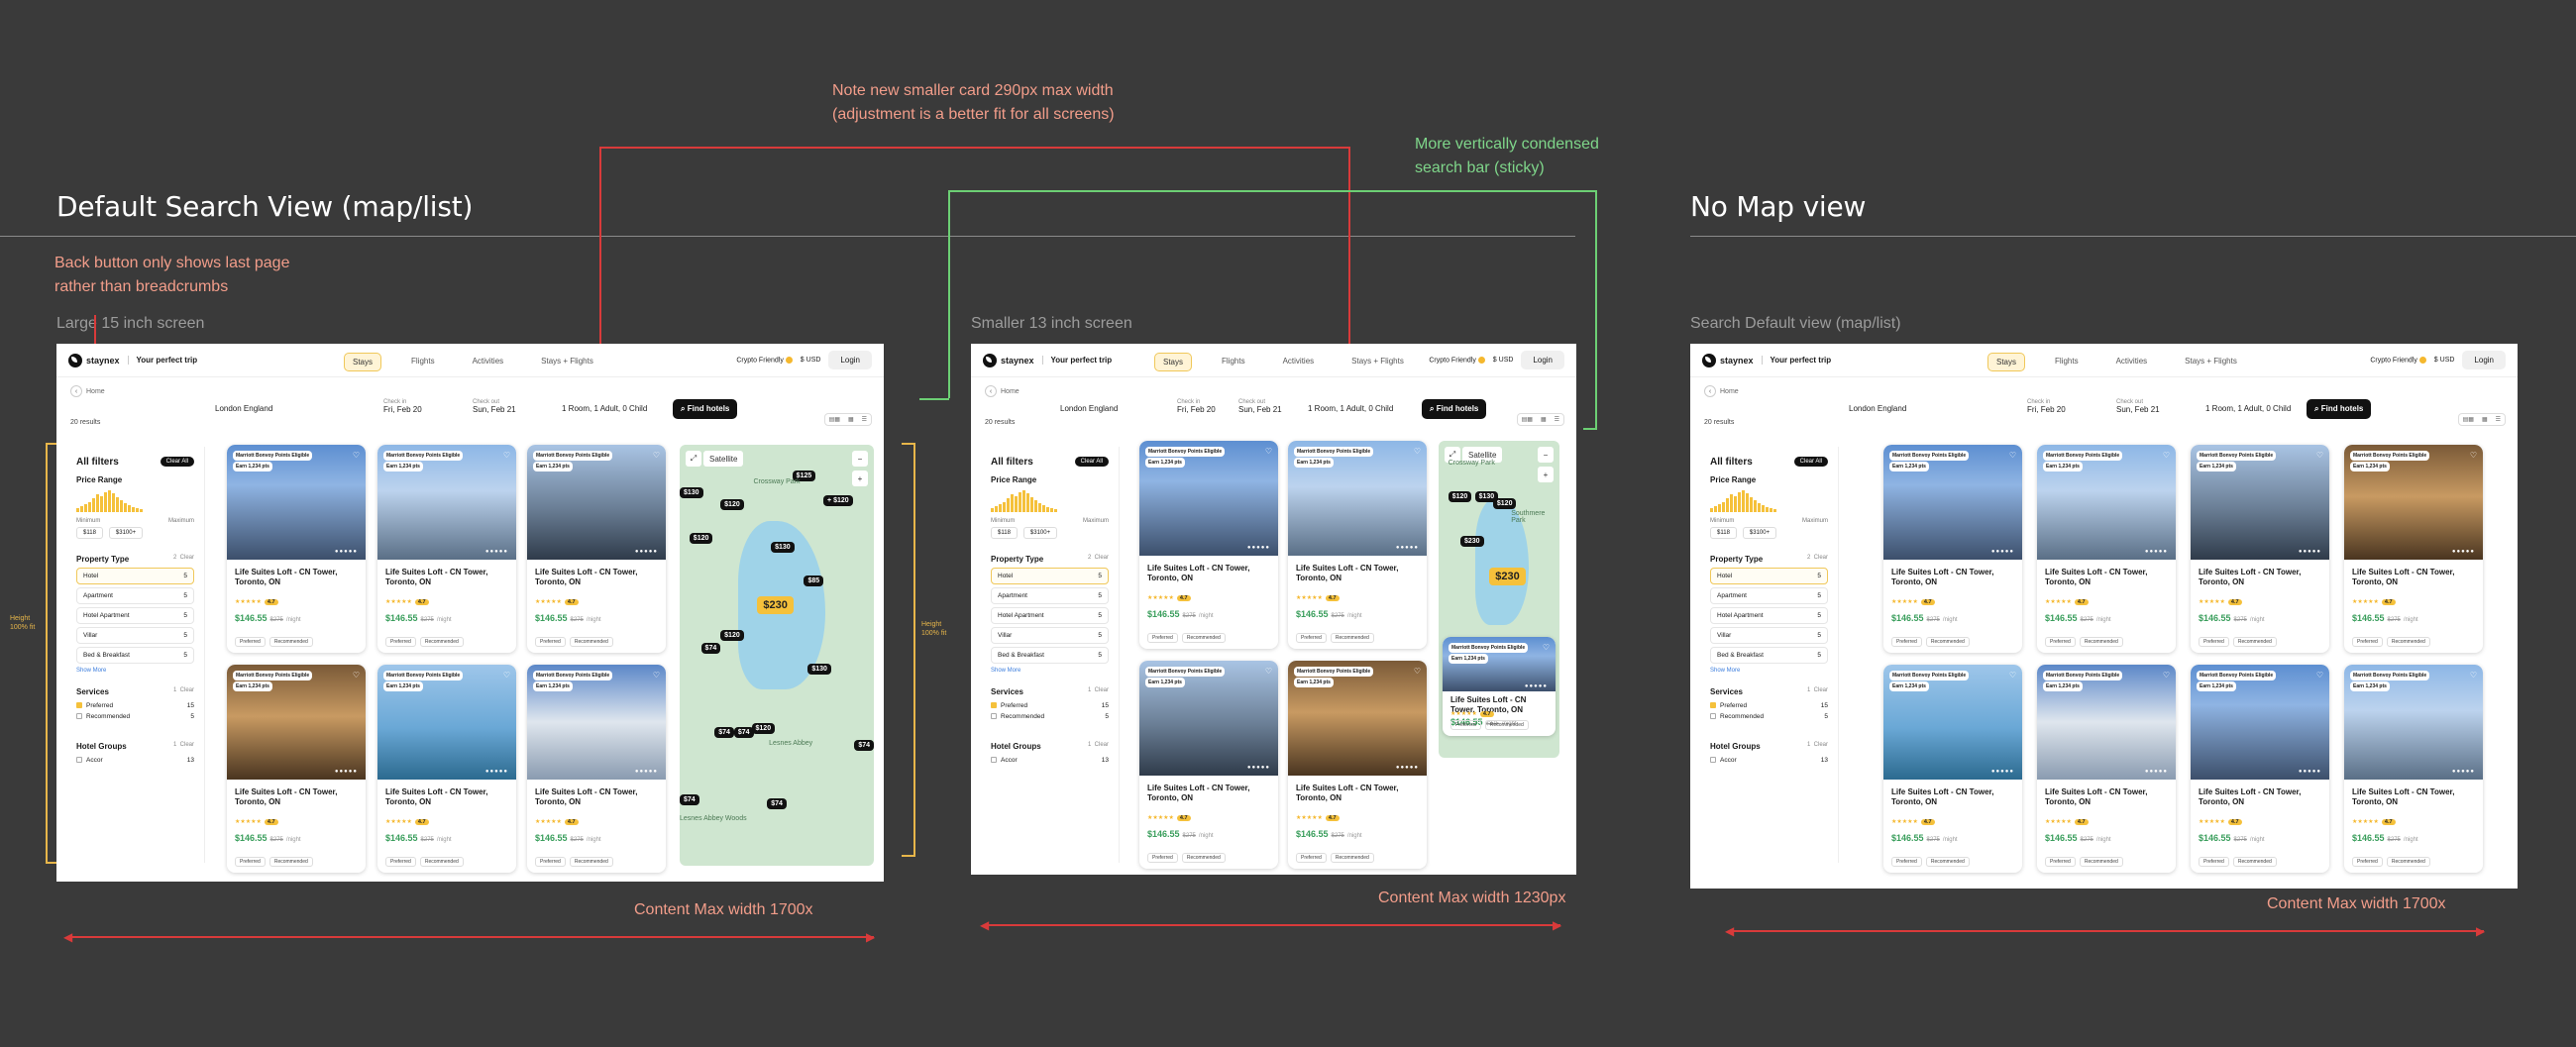  I want to click on show-more-link: Show More, so click(1050, 671).